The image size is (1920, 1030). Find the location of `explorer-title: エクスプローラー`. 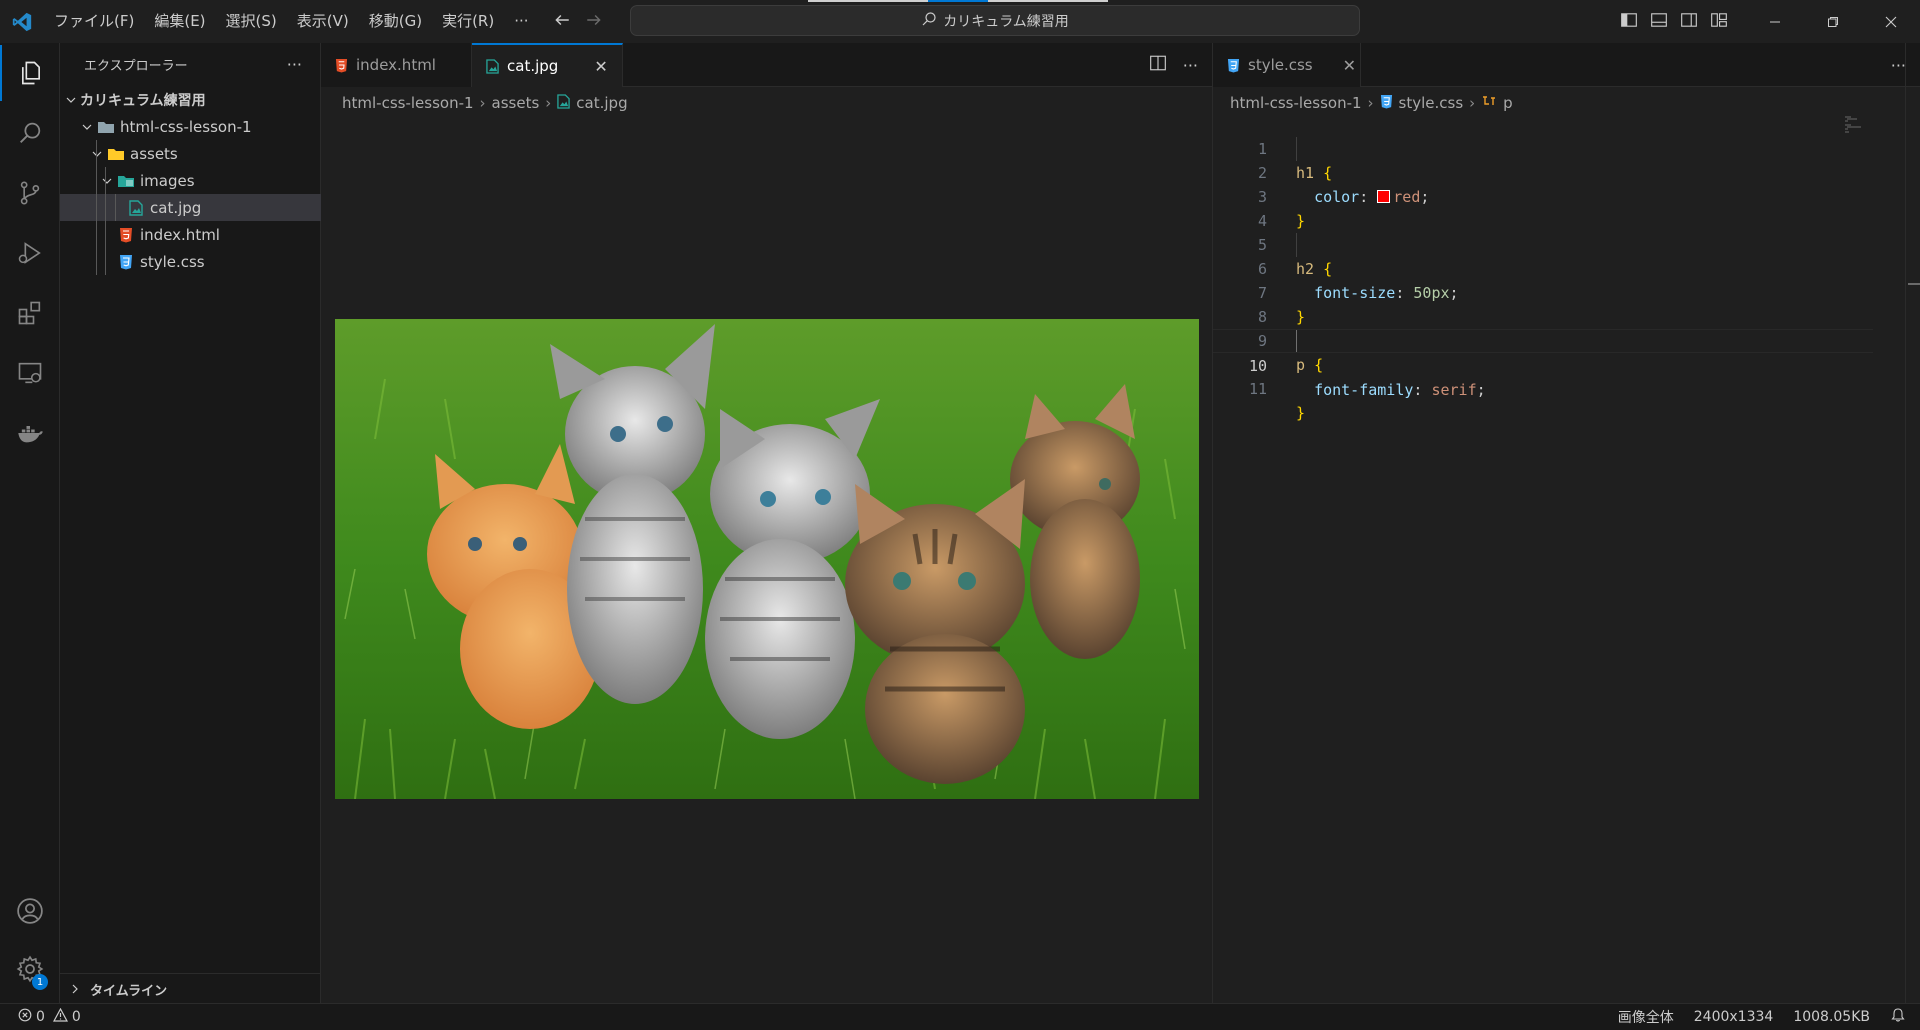

explorer-title: エクスプローラー is located at coordinates (136, 66).